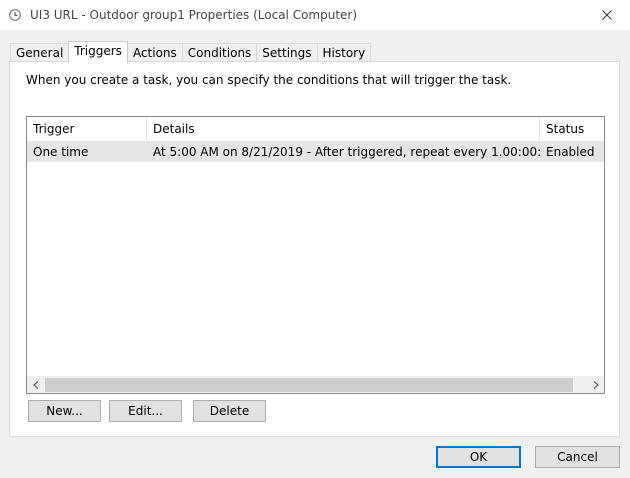 The width and height of the screenshot is (630, 478). What do you see at coordinates (577, 457) in the screenshot?
I see `cancel-button: Cancel` at bounding box center [577, 457].